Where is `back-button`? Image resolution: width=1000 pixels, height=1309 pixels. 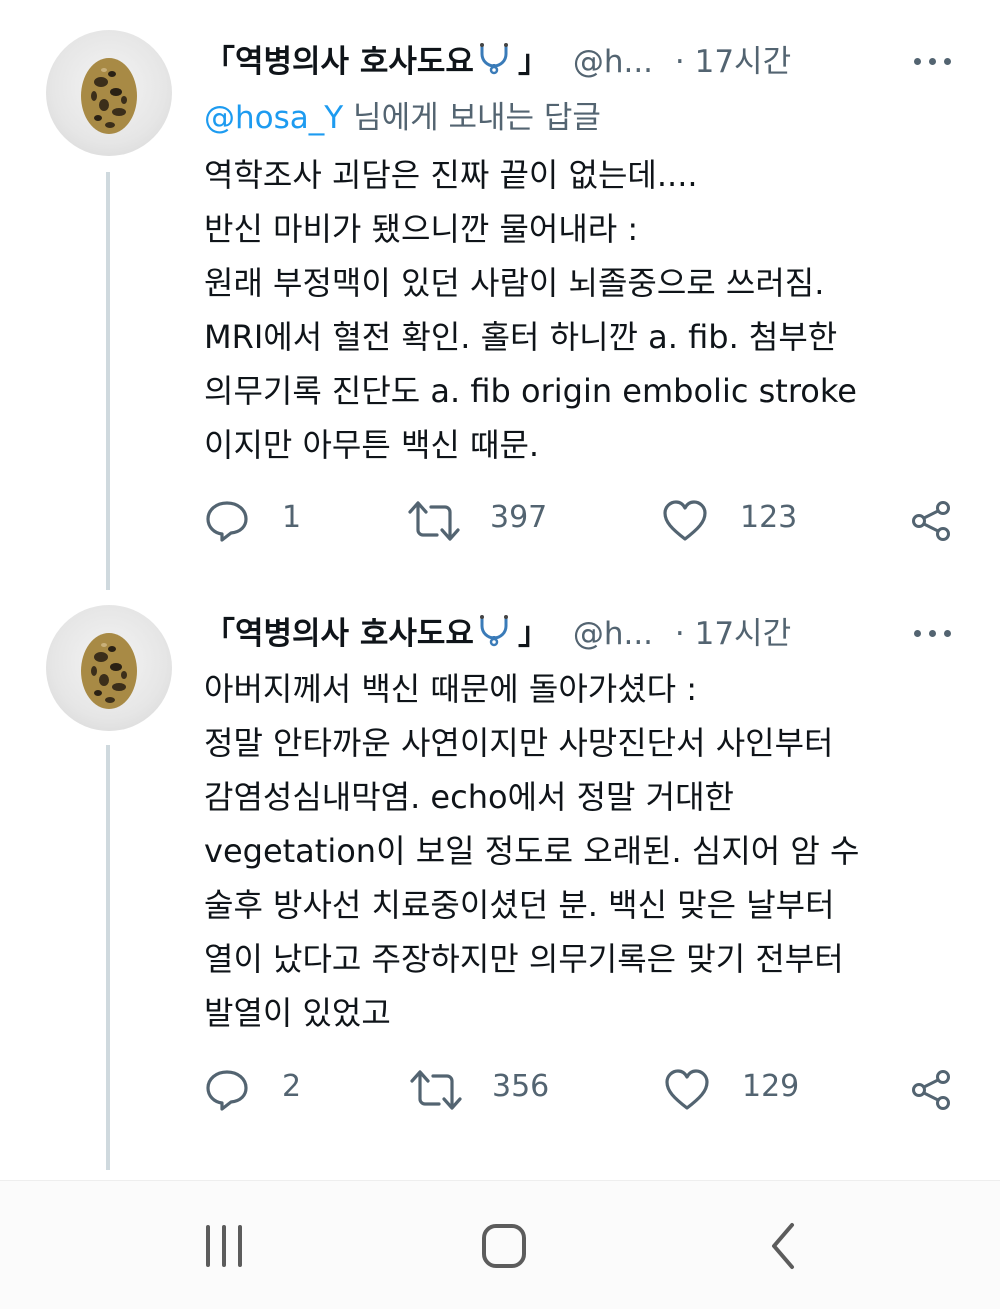 back-button is located at coordinates (782, 1246).